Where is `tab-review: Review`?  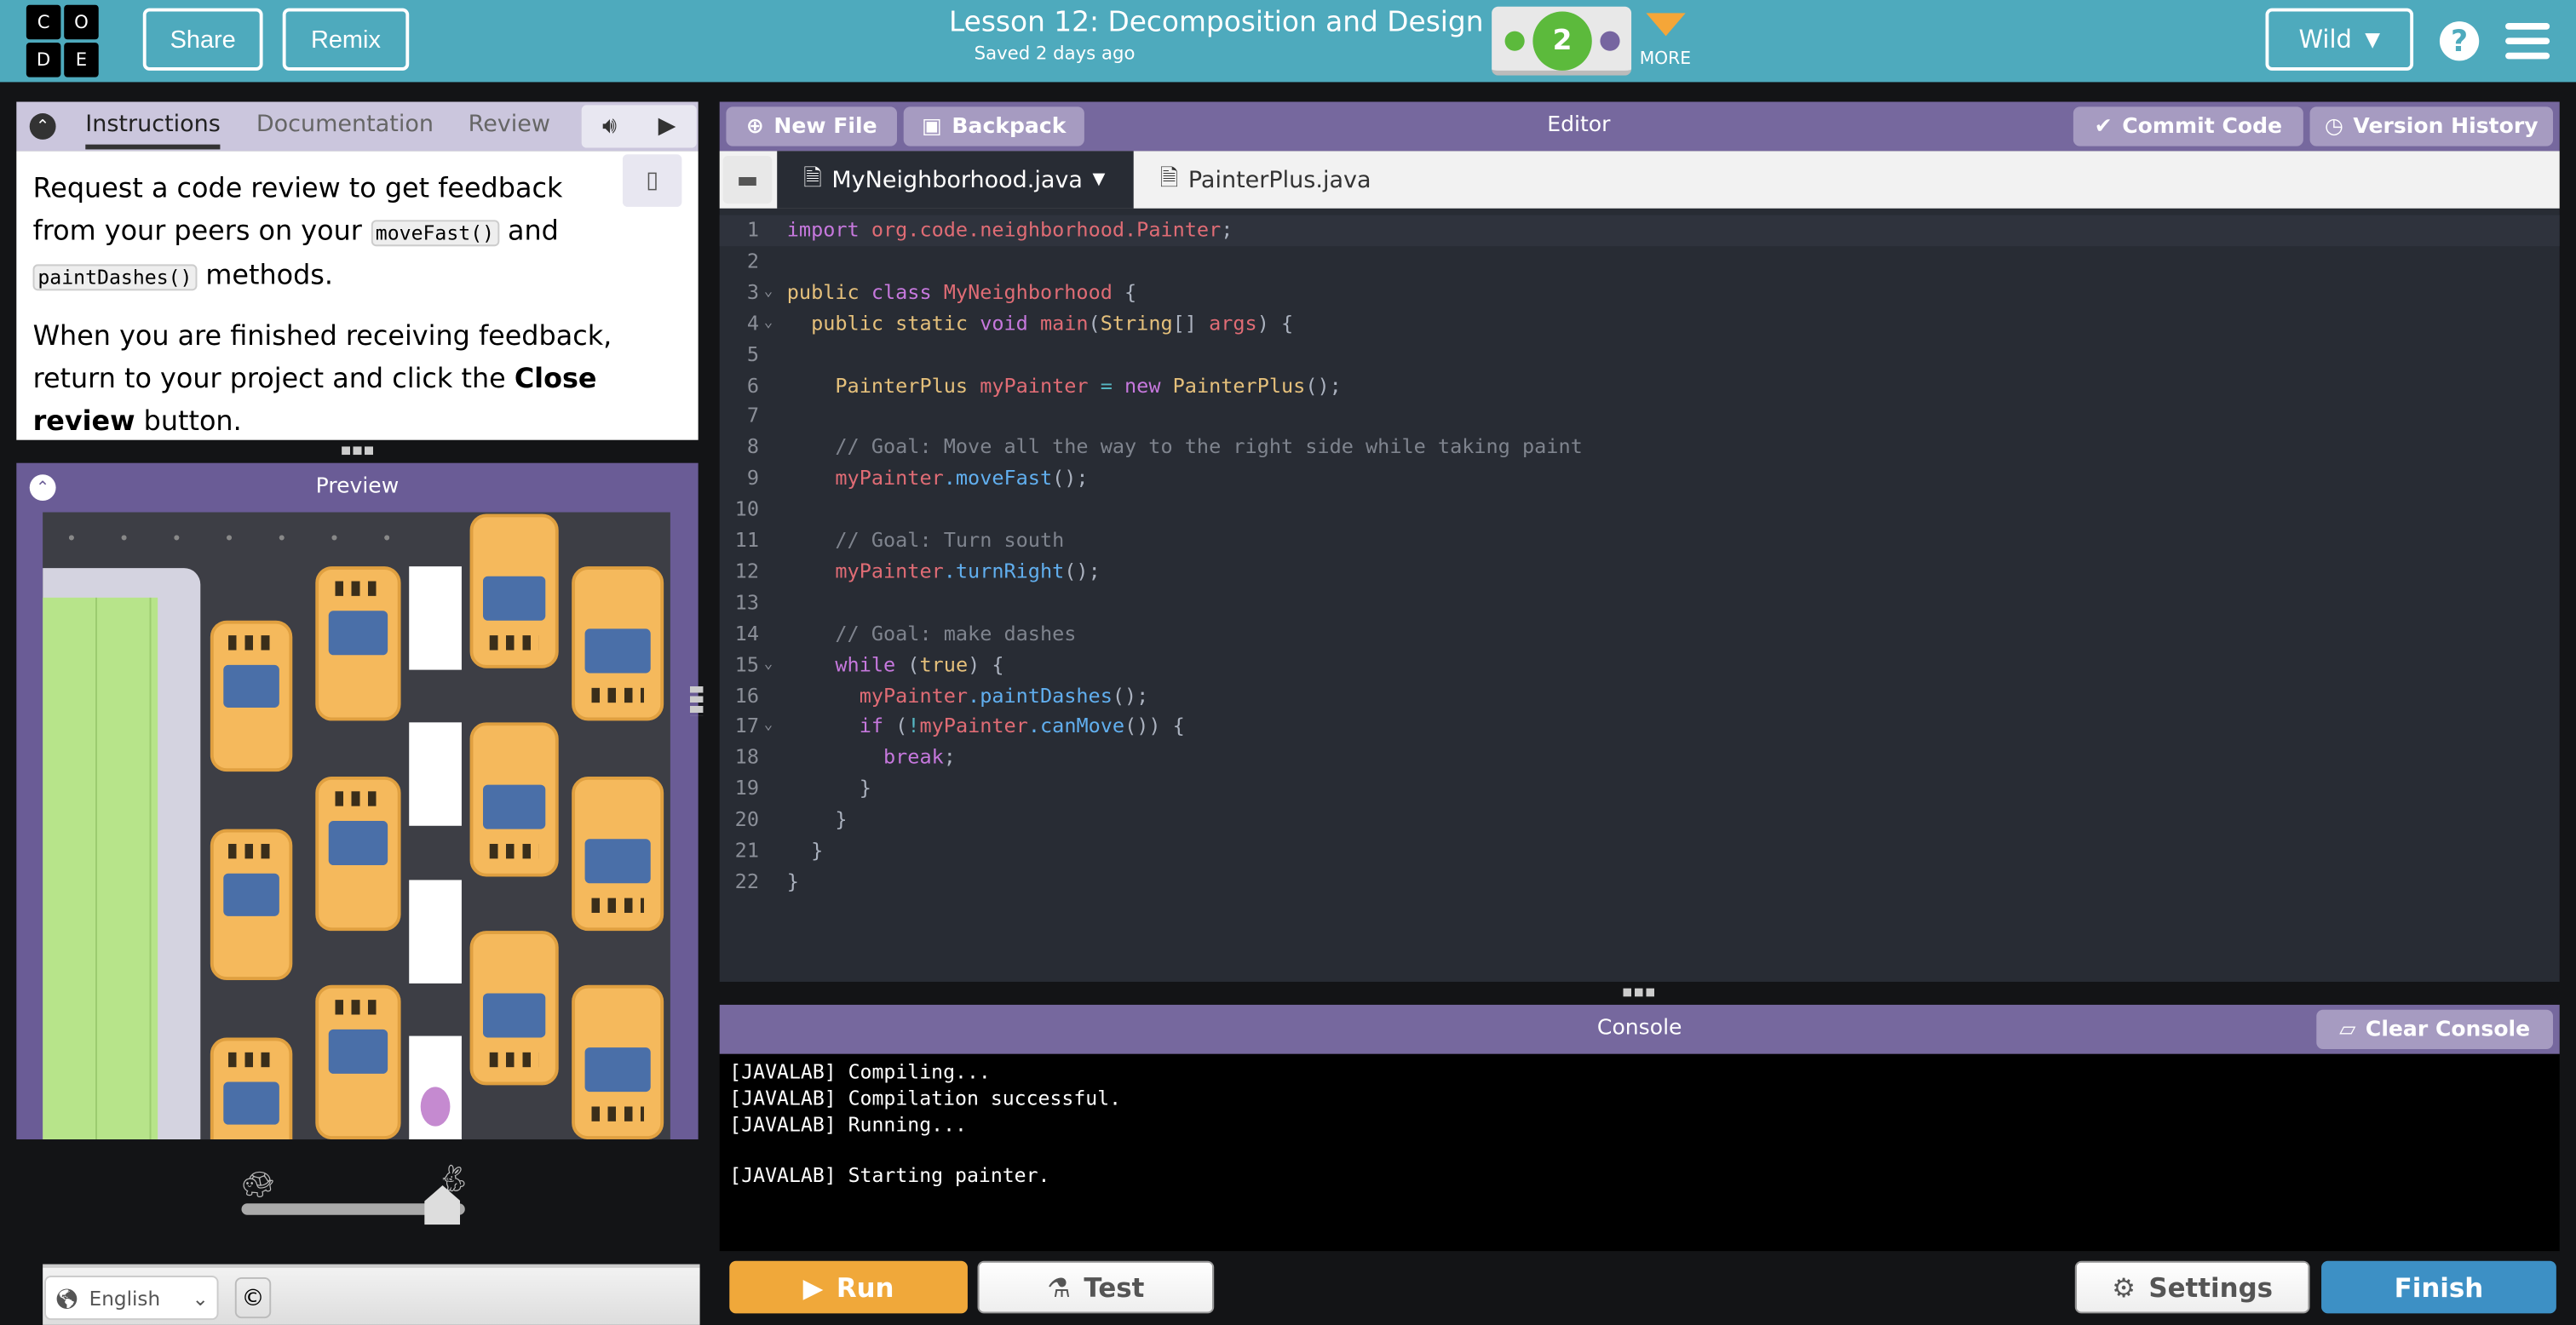 tab-review: Review is located at coordinates (510, 125).